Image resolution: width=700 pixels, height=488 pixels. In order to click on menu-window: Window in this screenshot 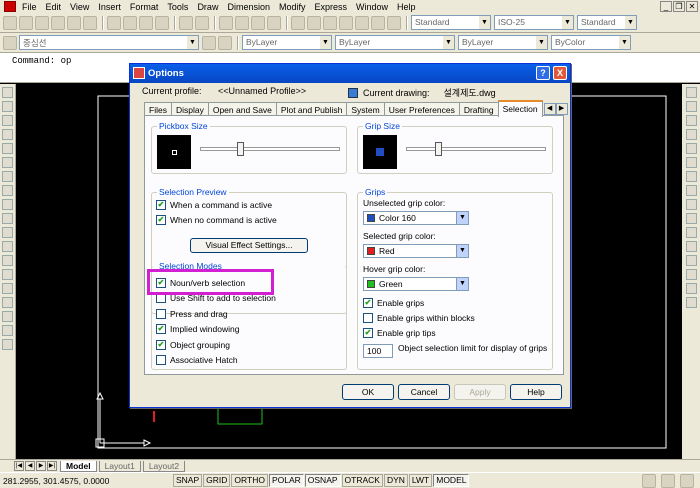, I will do `click(372, 7)`.